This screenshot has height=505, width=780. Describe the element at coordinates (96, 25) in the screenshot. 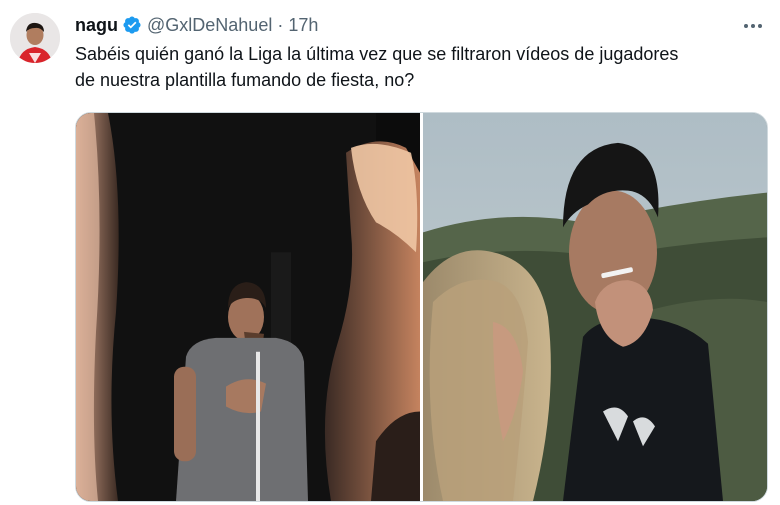

I see `author-name: nagu` at that location.